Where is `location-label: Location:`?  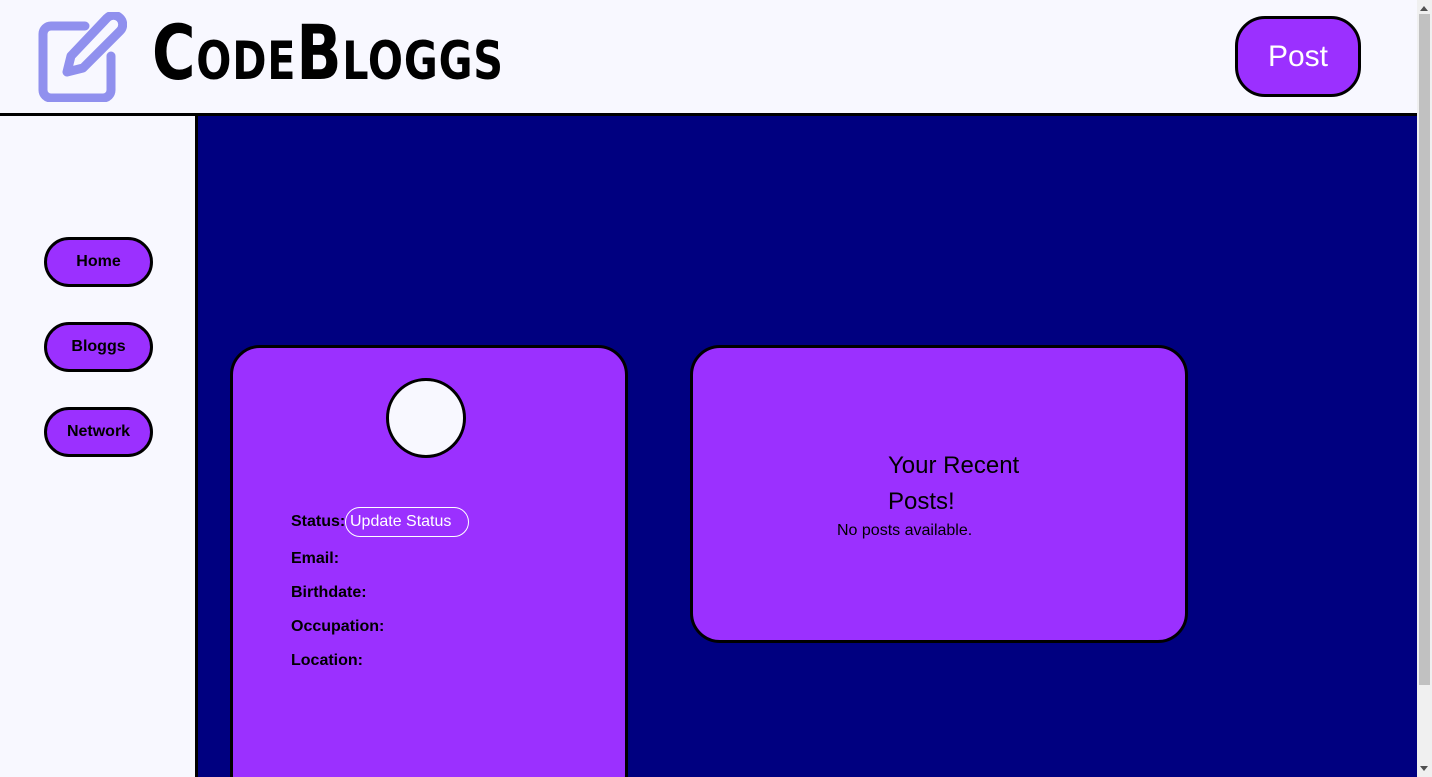
location-label: Location: is located at coordinates (327, 660).